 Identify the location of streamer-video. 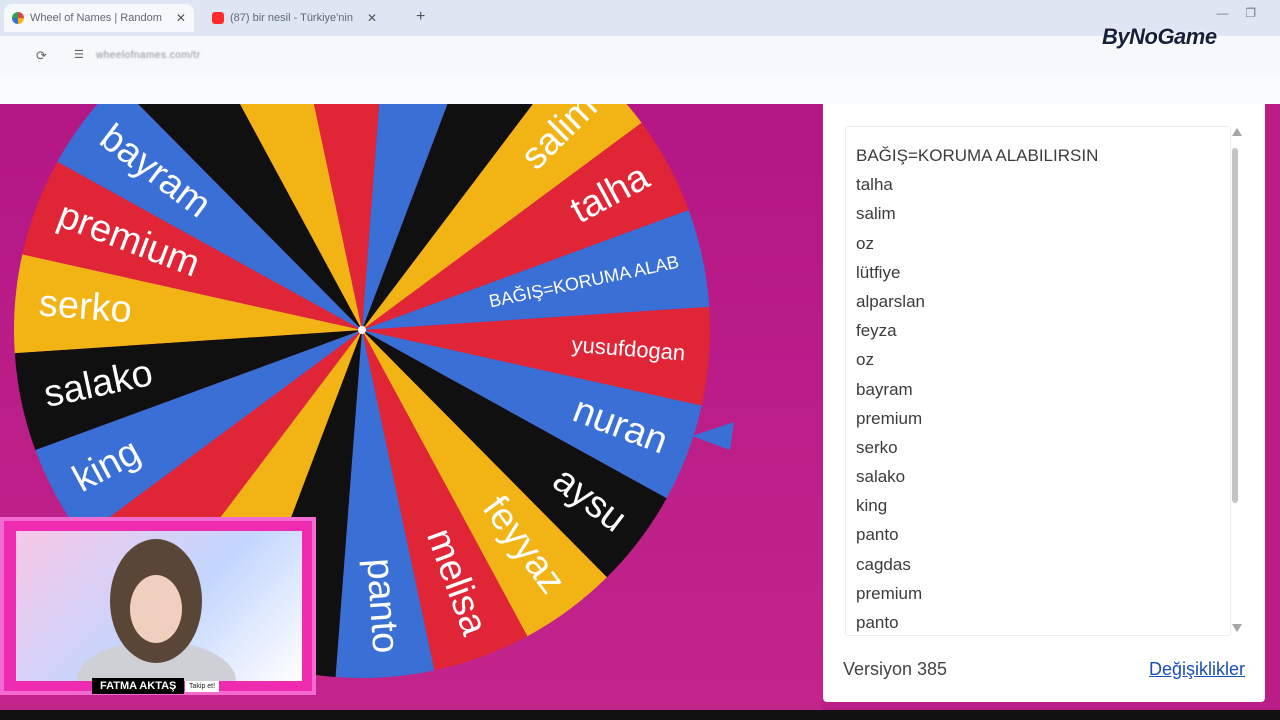
(159, 625).